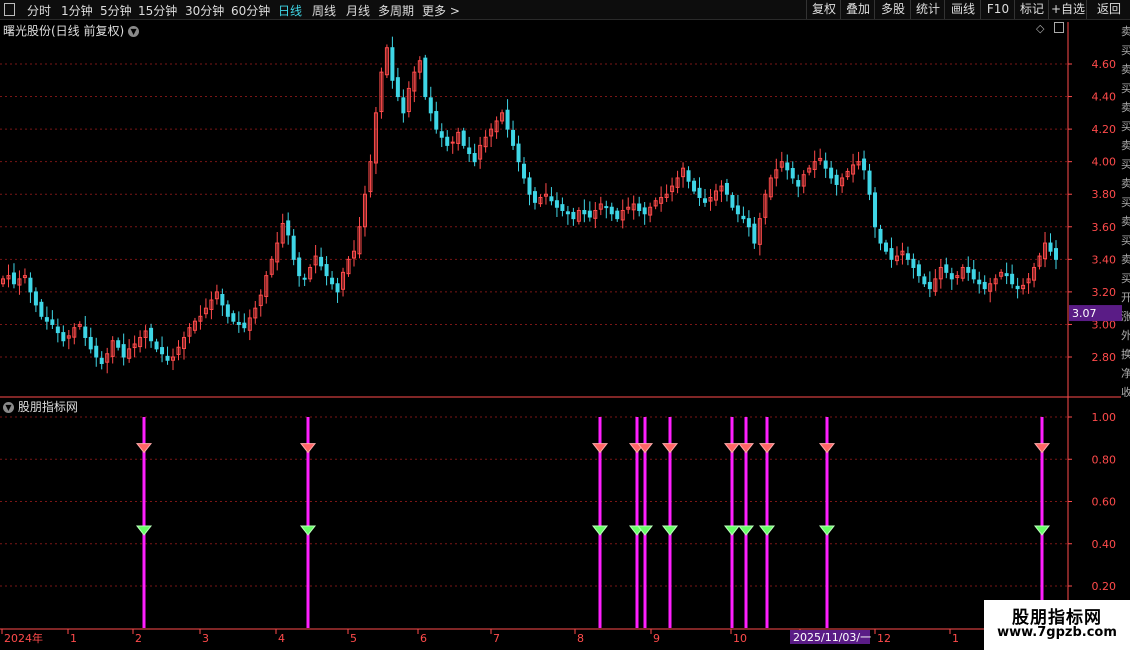  What do you see at coordinates (1104, 357) in the screenshot?
I see `tick-label: 2.80` at bounding box center [1104, 357].